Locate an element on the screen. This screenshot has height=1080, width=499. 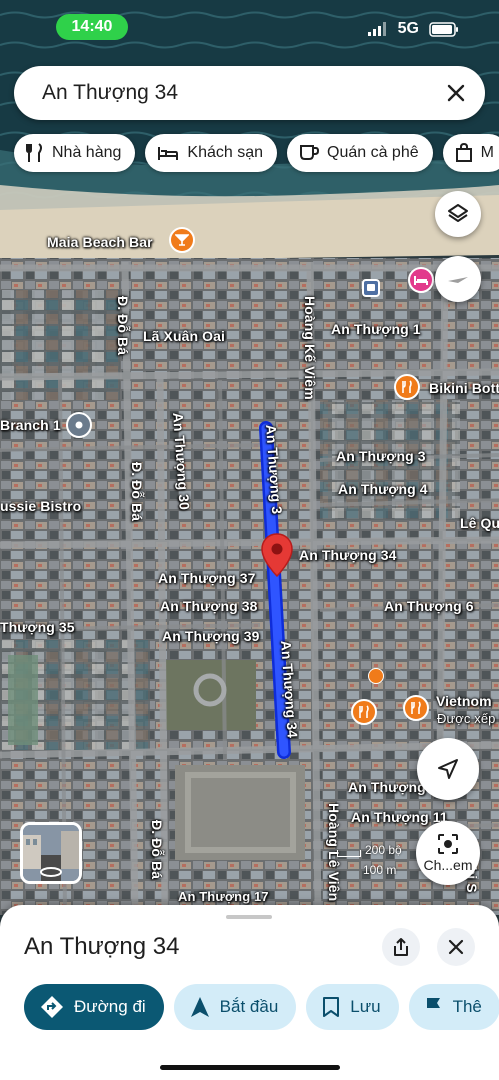
flag-icon is located at coordinates (434, 1007).